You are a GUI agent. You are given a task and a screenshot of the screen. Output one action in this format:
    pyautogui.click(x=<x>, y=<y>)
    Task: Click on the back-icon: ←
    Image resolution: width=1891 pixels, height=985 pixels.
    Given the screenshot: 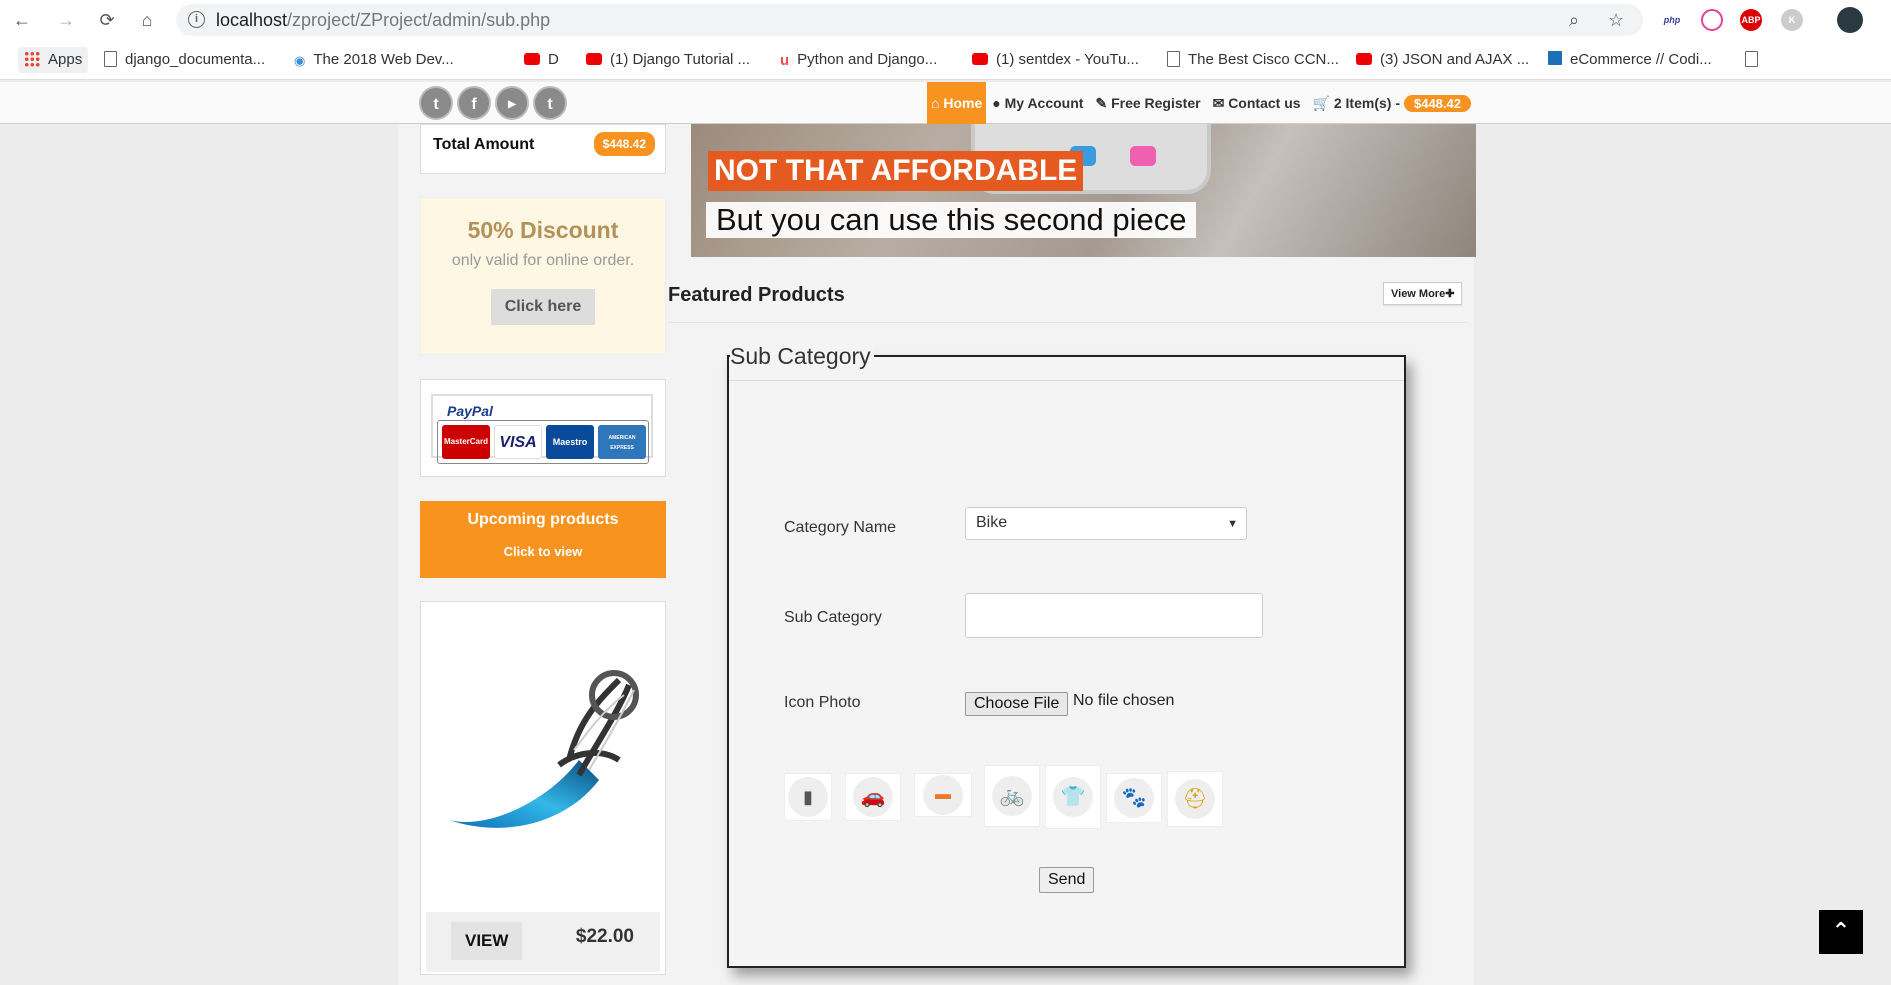 What is the action you would take?
    pyautogui.click(x=22, y=20)
    